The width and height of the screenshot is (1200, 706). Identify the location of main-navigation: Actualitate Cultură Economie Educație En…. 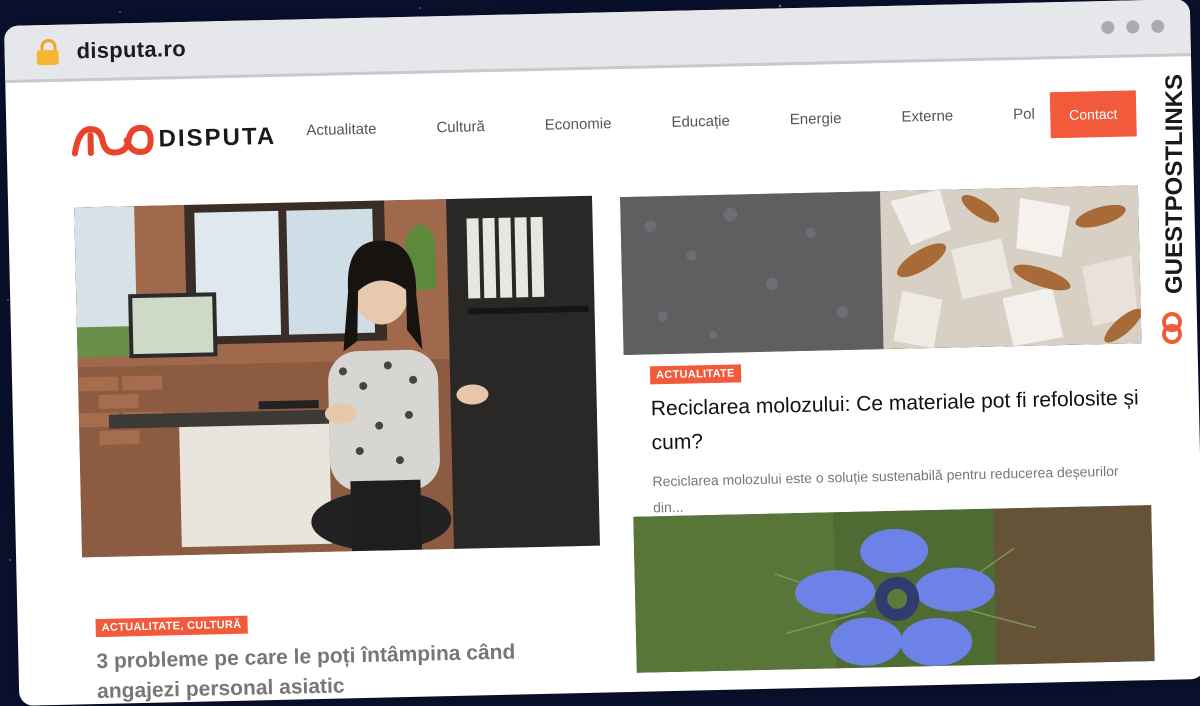
(700, 122).